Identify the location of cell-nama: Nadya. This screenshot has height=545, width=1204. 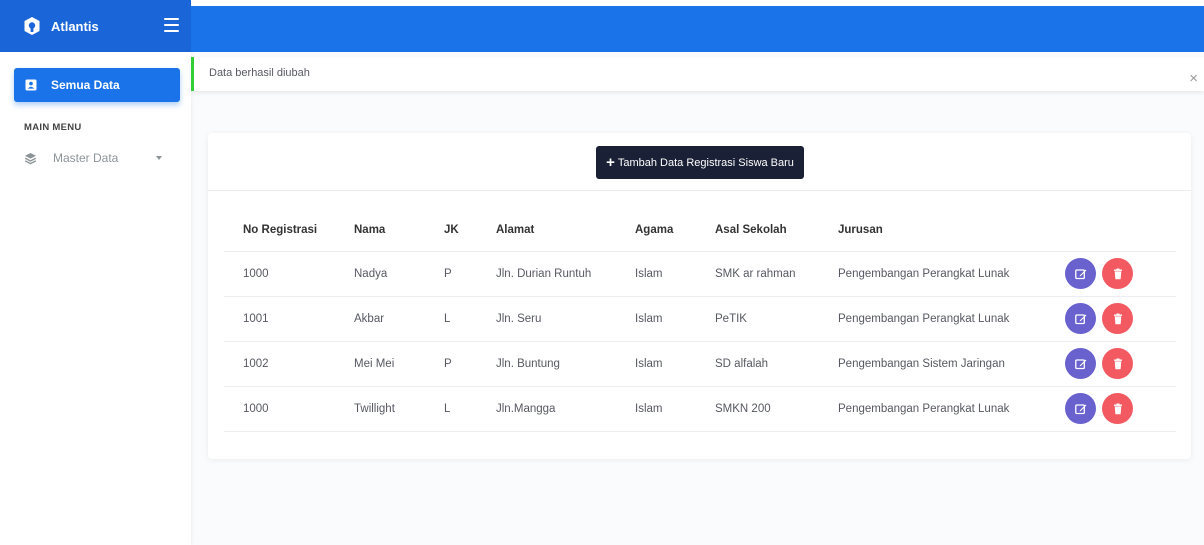
(399, 274).